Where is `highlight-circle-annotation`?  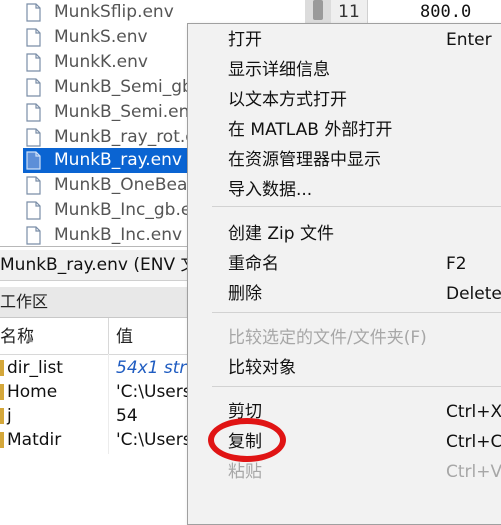
highlight-circle-annotation is located at coordinates (247, 440).